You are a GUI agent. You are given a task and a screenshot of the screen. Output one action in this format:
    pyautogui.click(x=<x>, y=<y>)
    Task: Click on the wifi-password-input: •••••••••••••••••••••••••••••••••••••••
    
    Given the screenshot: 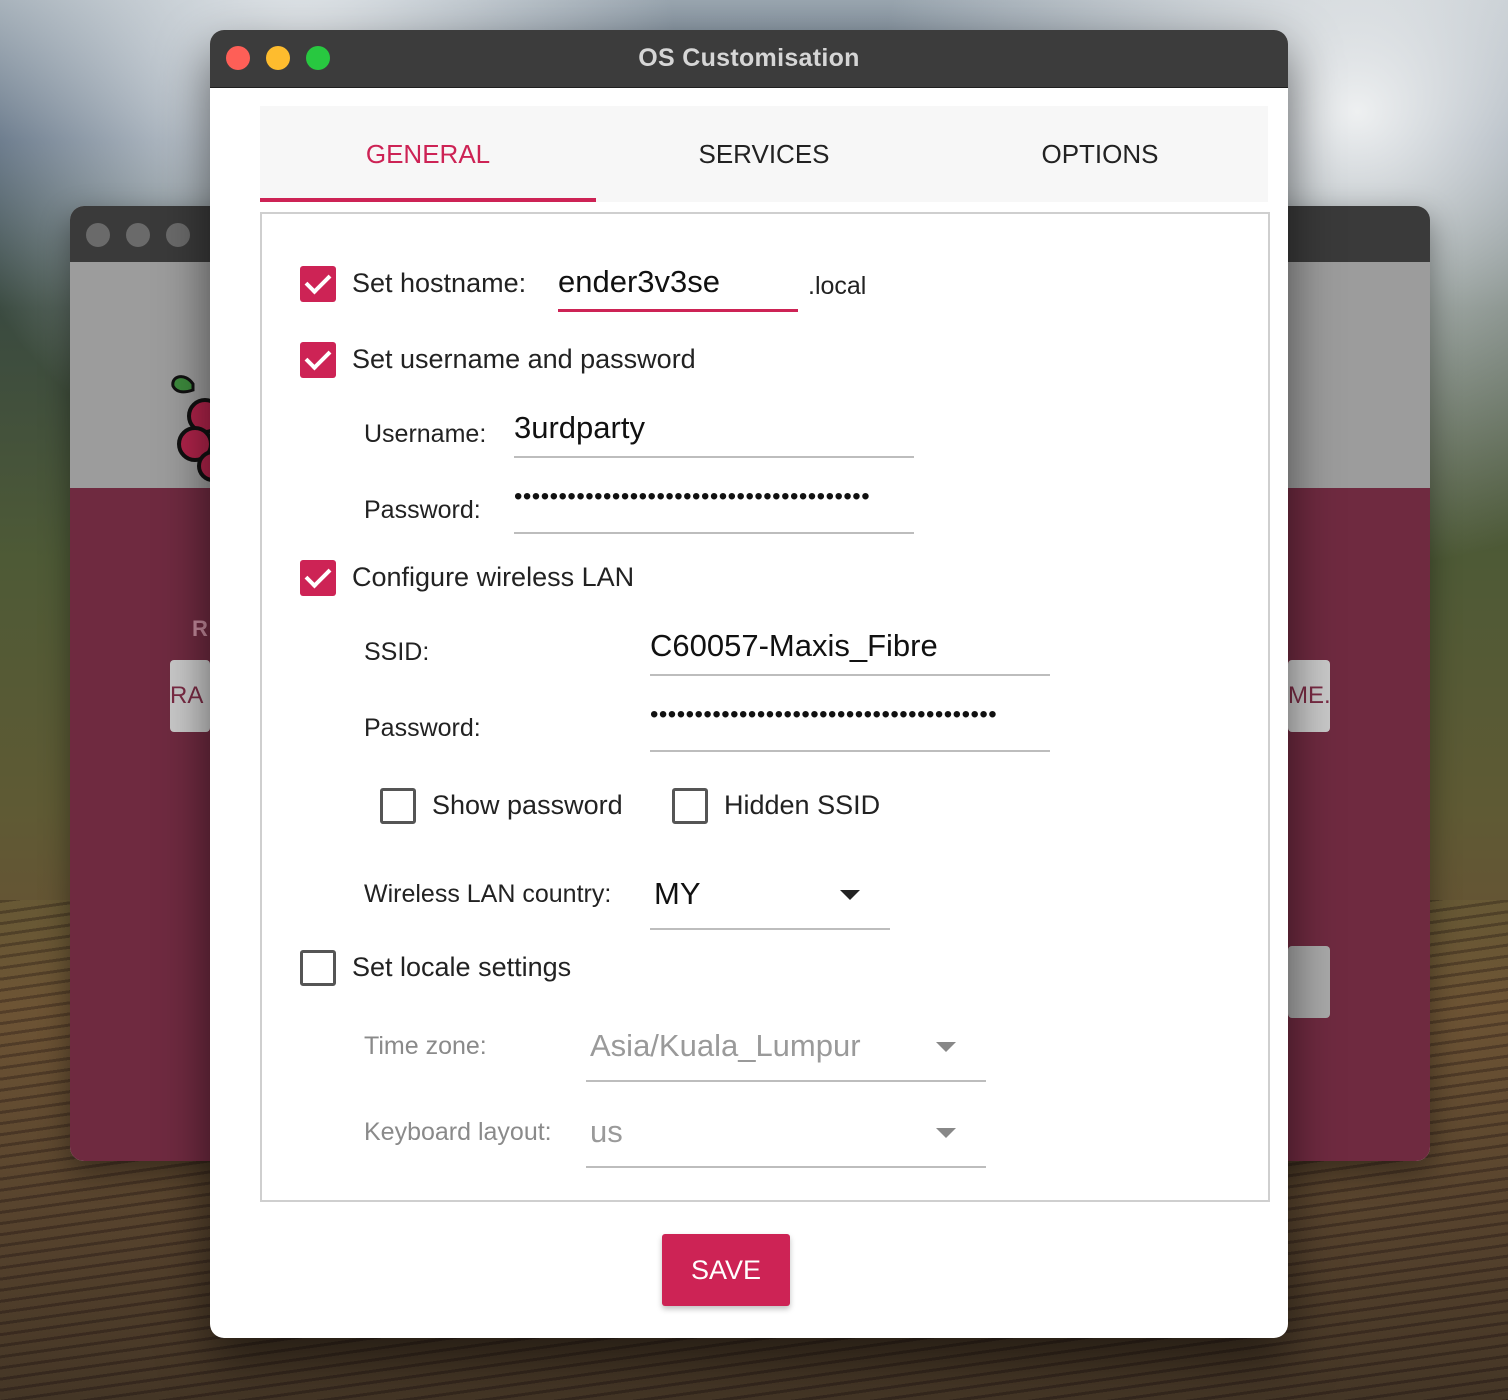 What is the action you would take?
    pyautogui.click(x=850, y=725)
    